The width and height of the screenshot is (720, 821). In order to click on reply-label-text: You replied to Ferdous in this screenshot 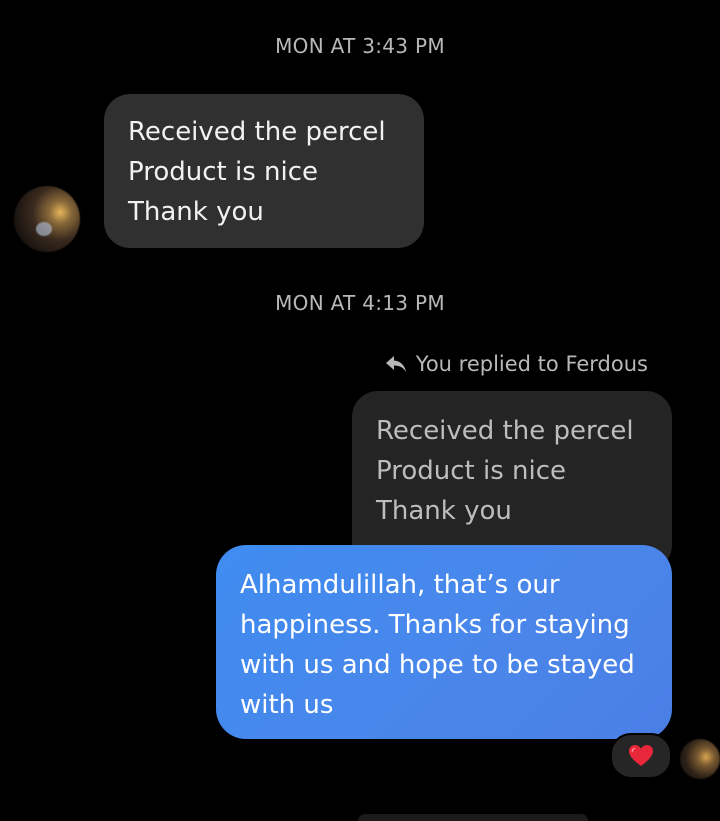, I will do `click(531, 364)`.